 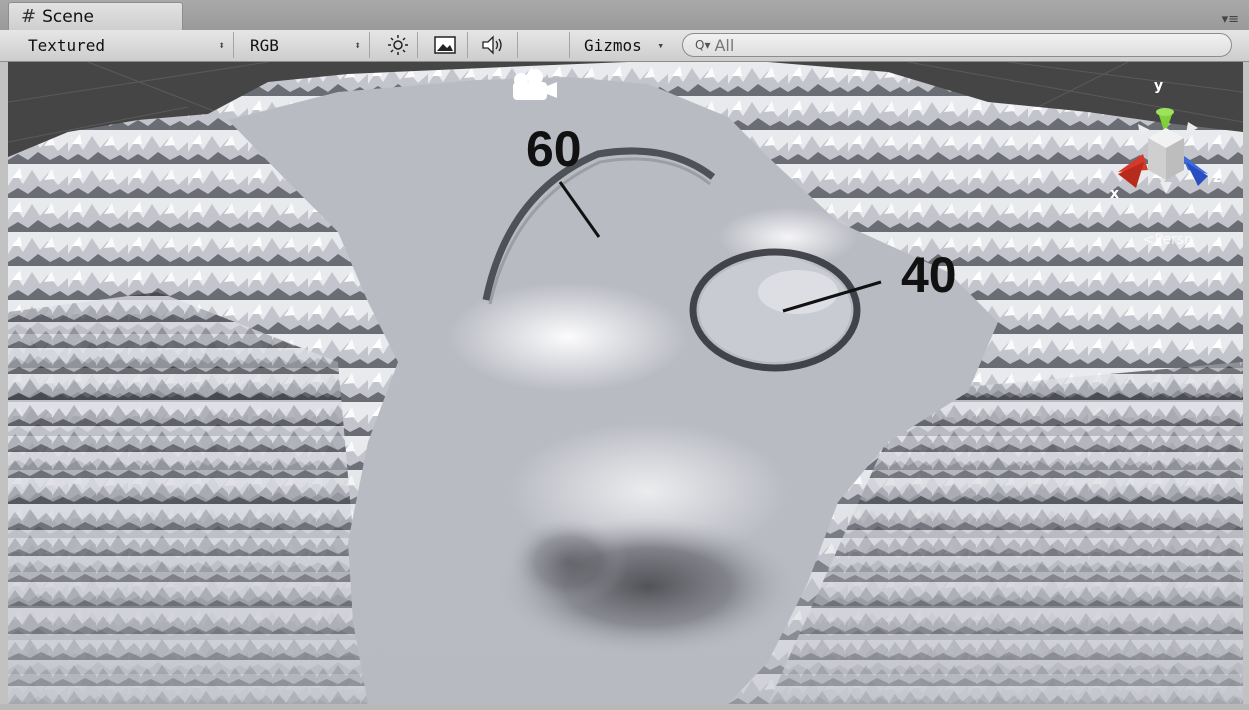 I want to click on tab-bar: # Scene ▾≡, so click(x=624, y=15).